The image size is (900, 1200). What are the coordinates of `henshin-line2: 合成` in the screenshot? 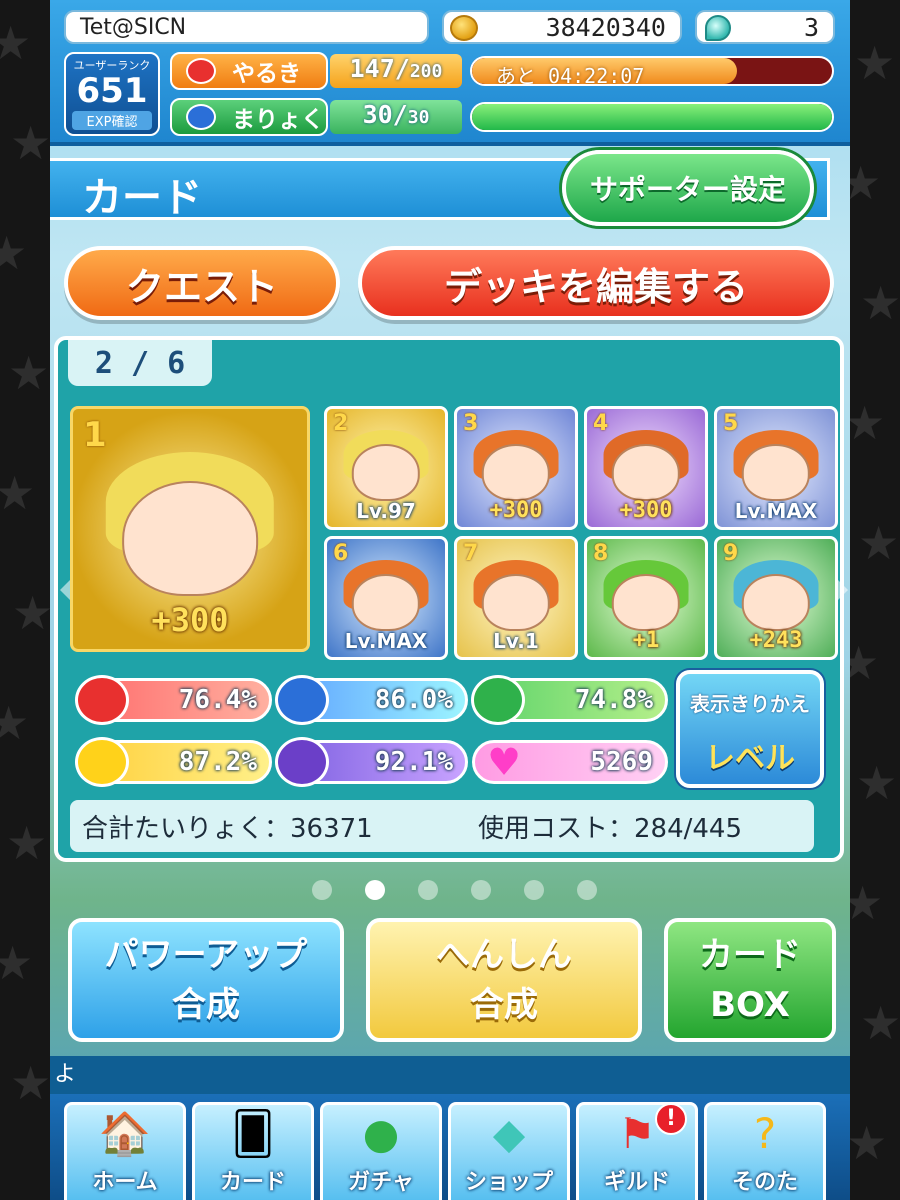 It's located at (504, 1005).